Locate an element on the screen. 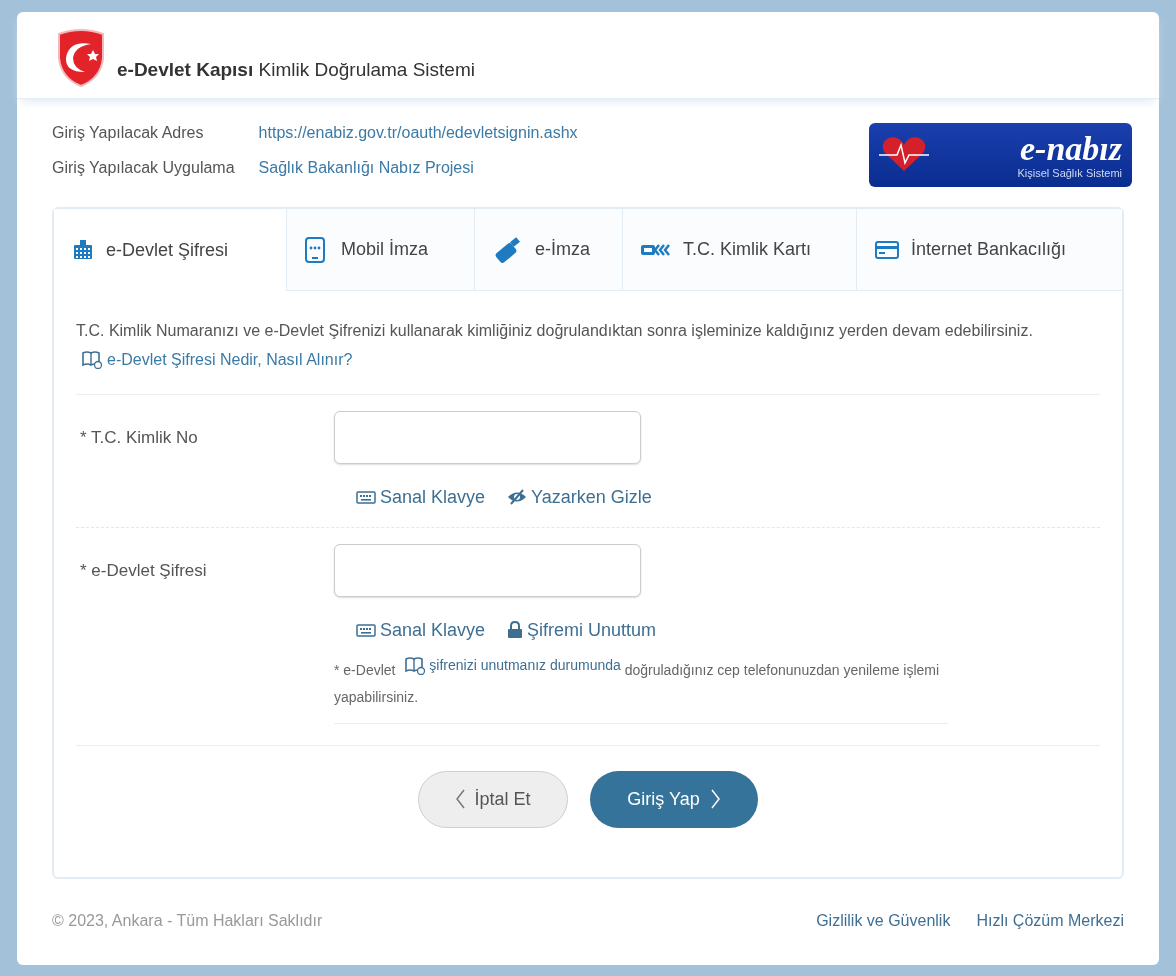  chevron-right-icon is located at coordinates (715, 799).